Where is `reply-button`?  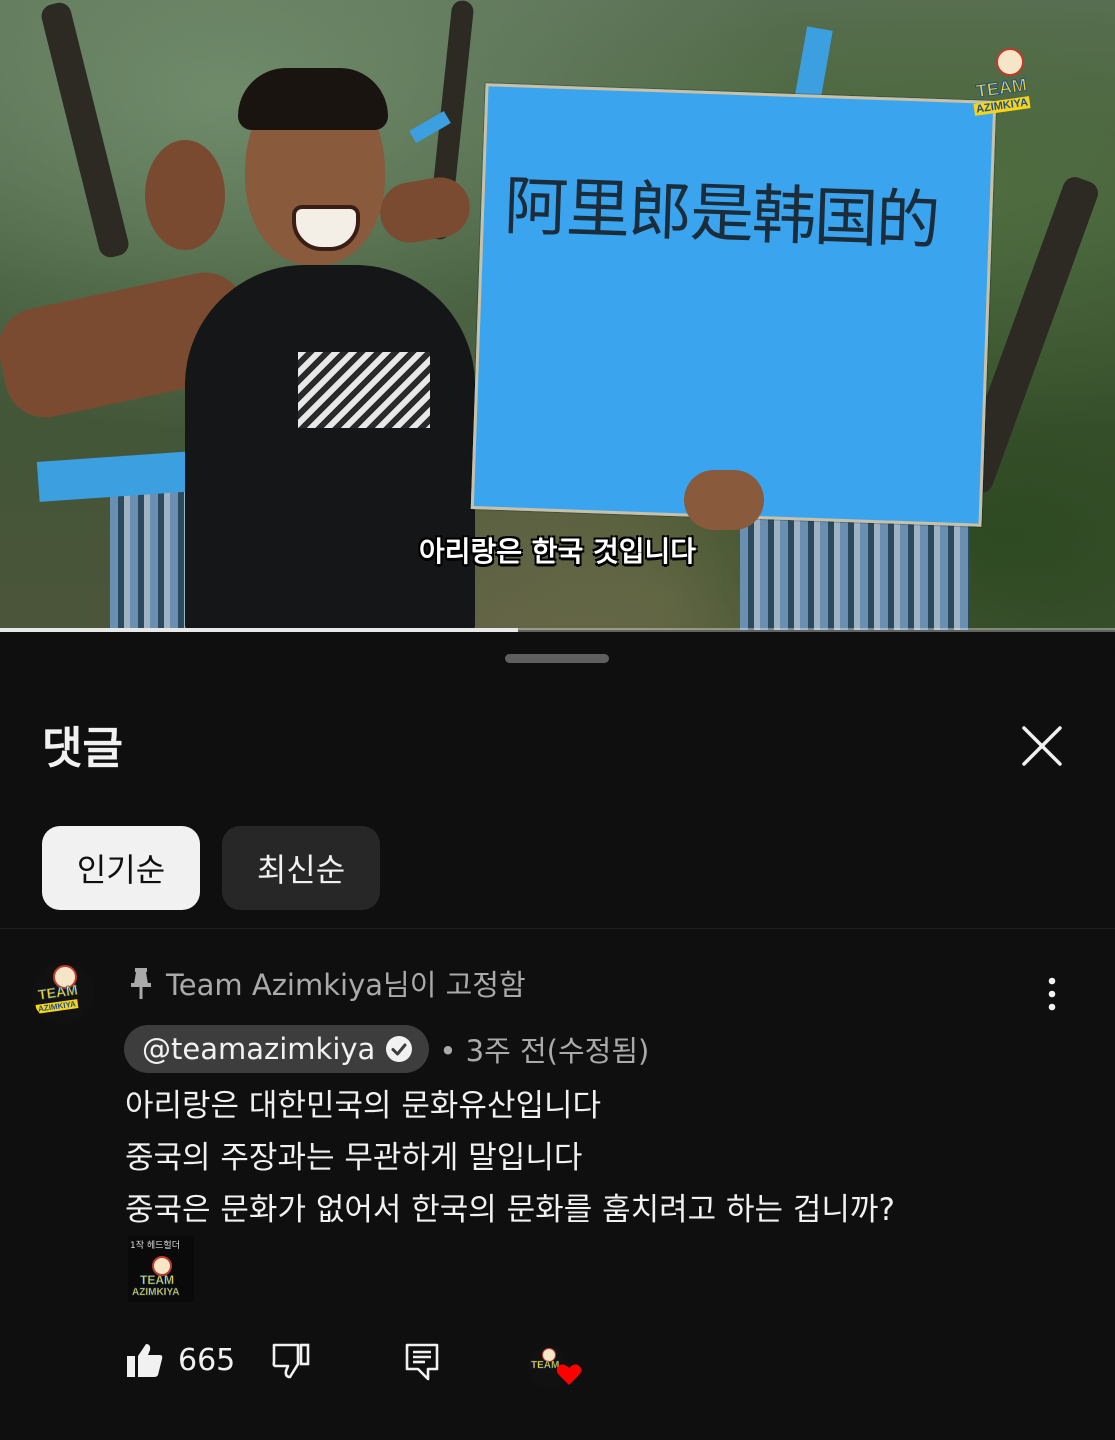
reply-button is located at coordinates (422, 1364).